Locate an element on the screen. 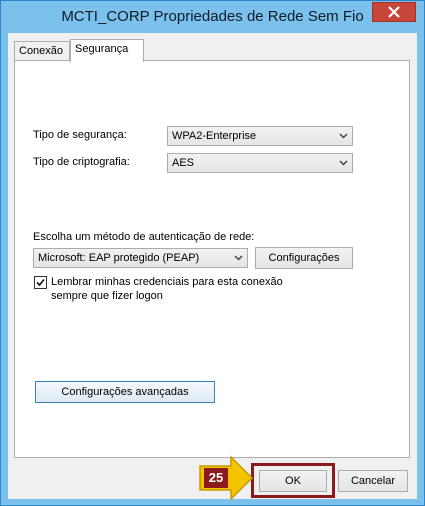  encryption-type-value: AES is located at coordinates (183, 163).